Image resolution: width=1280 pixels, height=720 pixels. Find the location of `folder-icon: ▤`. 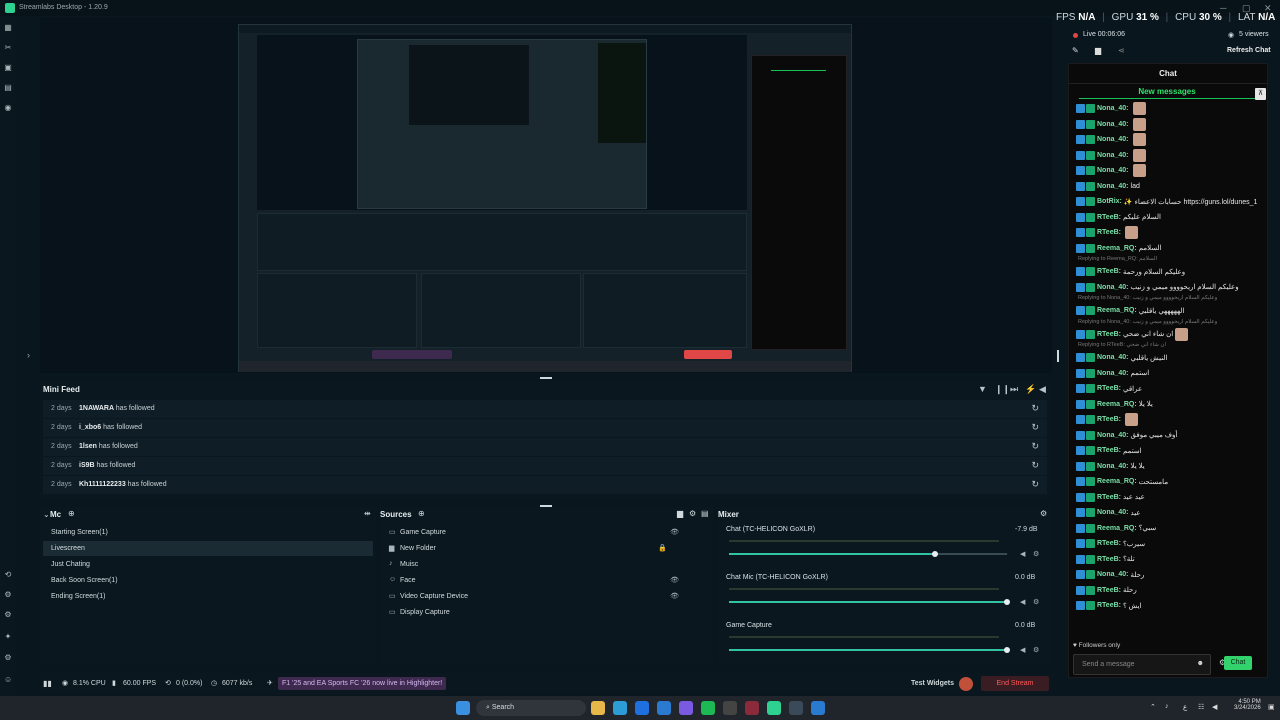

folder-icon: ▤ is located at coordinates (705, 513).